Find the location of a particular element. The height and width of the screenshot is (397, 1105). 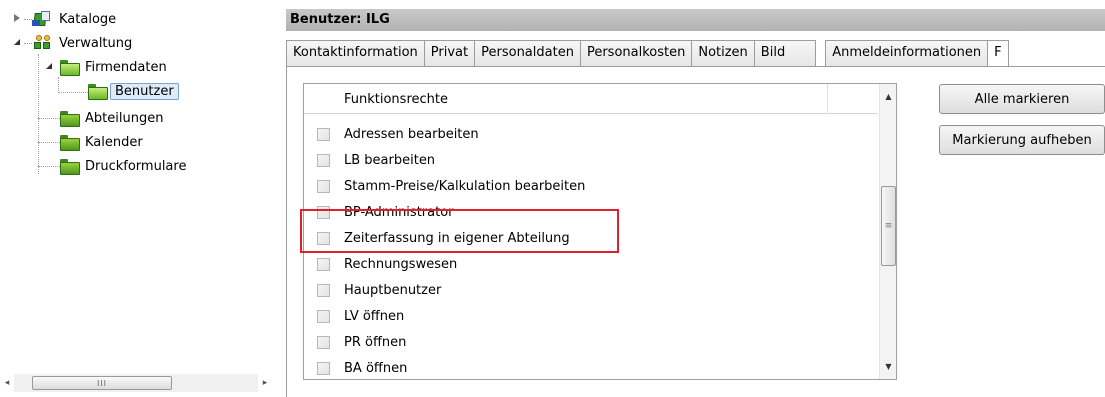

tab-bild: Bild is located at coordinates (785, 53).